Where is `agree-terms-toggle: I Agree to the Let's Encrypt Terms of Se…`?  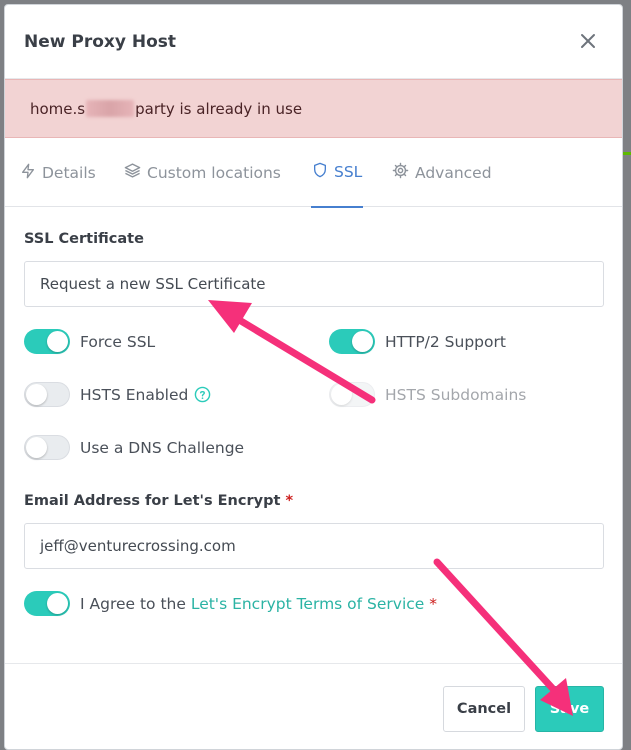 agree-terms-toggle: I Agree to the Let's Encrypt Terms of Se… is located at coordinates (230, 603).